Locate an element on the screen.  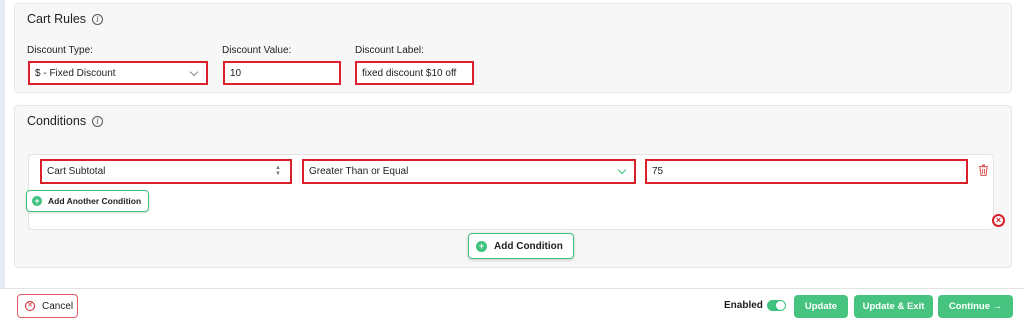
update-exit-label: Update & Exit is located at coordinates (893, 306).